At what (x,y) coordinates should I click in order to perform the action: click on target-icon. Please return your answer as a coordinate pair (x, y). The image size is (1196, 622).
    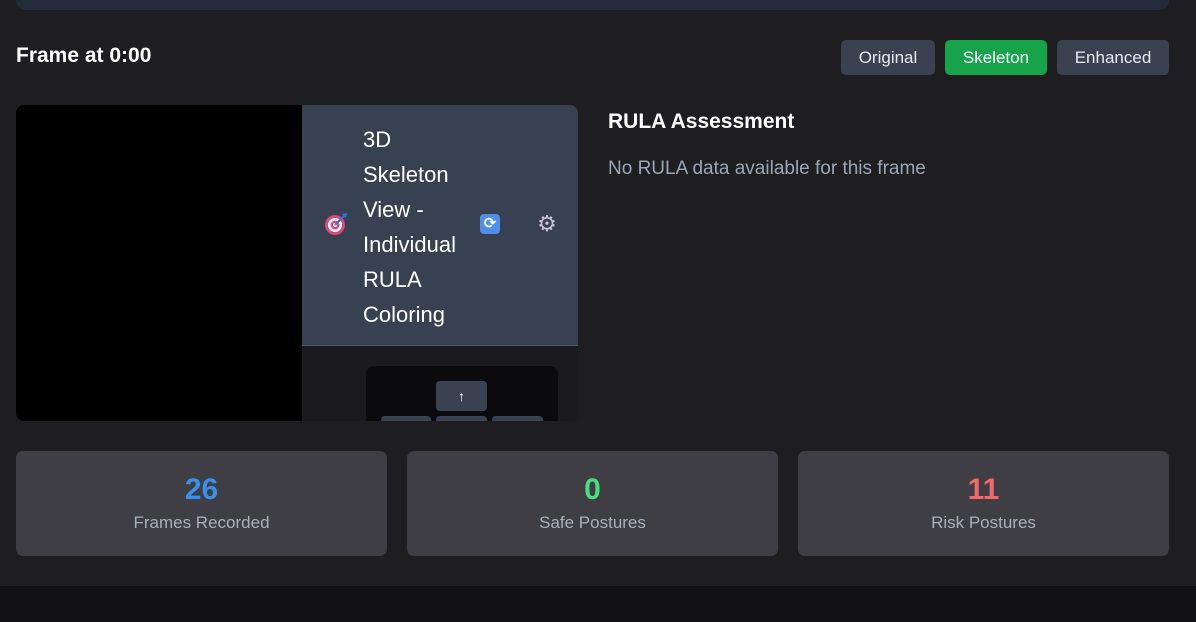
    Looking at the image, I should click on (336, 224).